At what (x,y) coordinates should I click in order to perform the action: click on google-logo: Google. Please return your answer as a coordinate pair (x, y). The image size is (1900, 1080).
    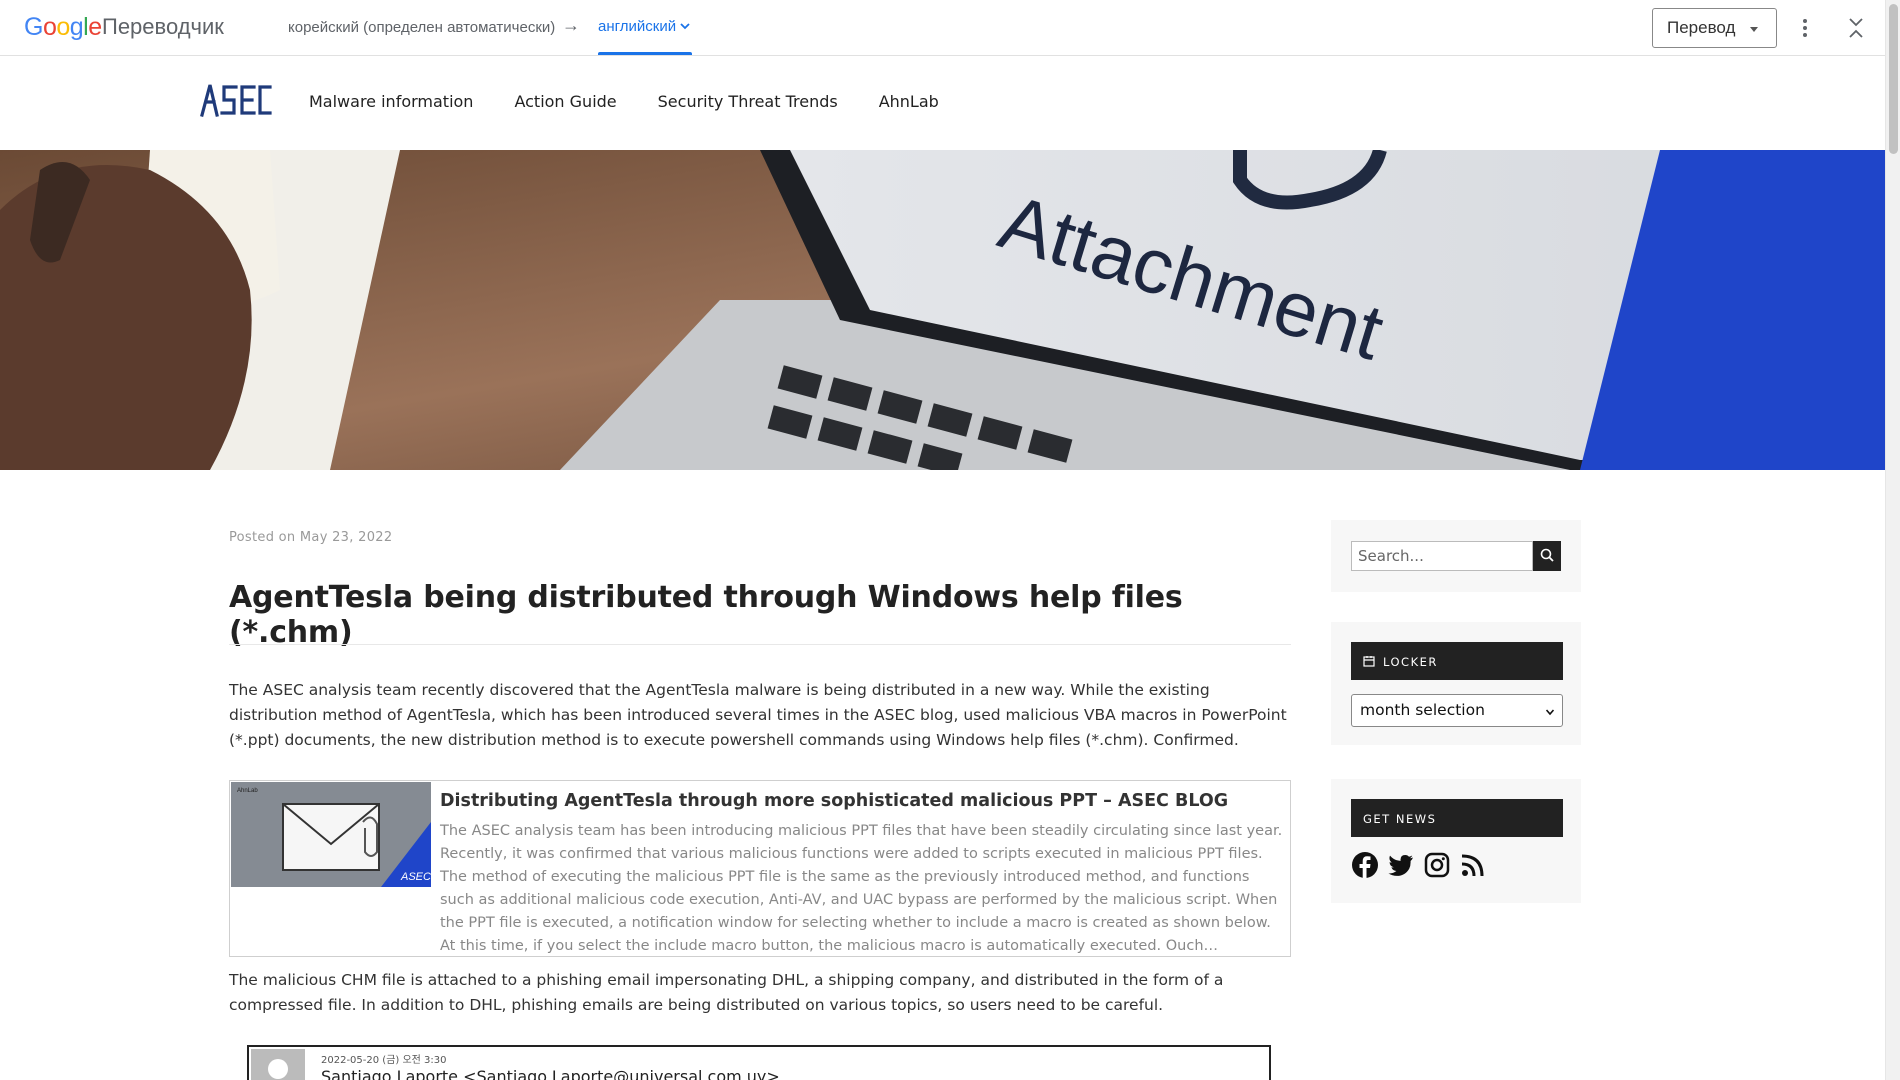
    Looking at the image, I should click on (63, 27).